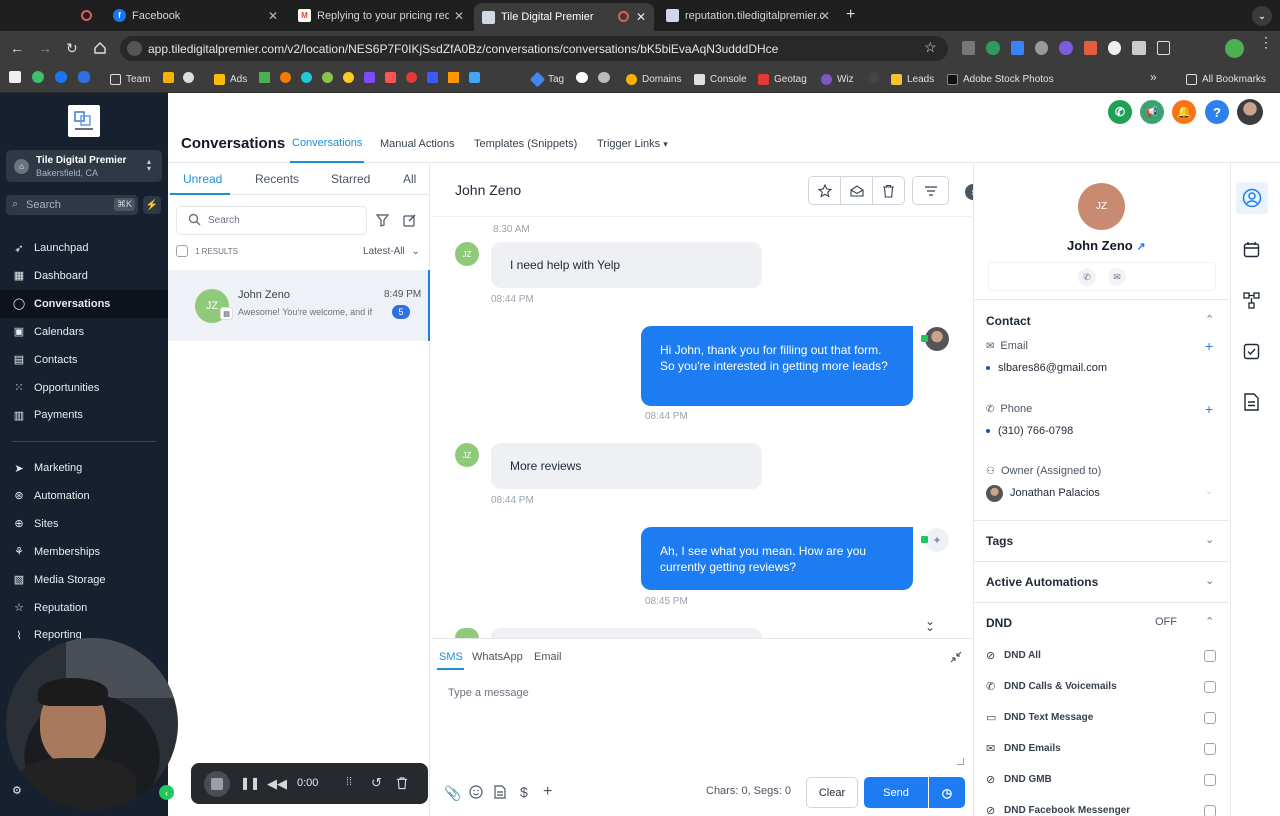 This screenshot has height=816, width=1280. Describe the element at coordinates (832, 792) in the screenshot. I see `clear-button: Clear` at that location.